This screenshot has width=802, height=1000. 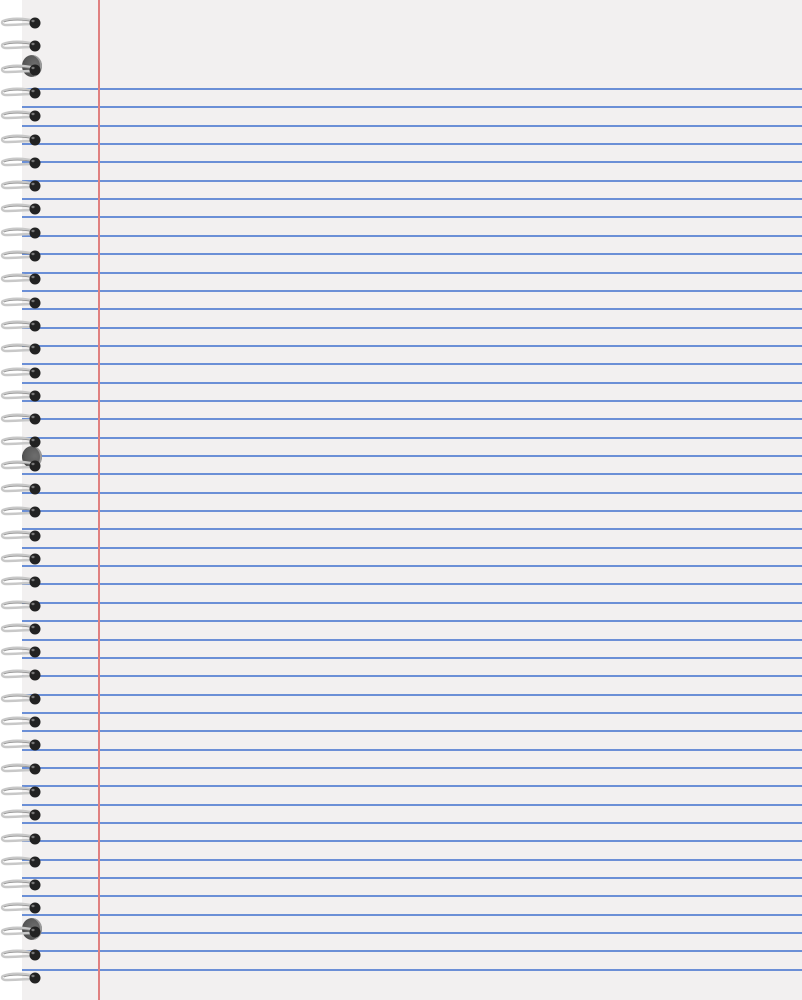 I want to click on margin-line, so click(x=99, y=500).